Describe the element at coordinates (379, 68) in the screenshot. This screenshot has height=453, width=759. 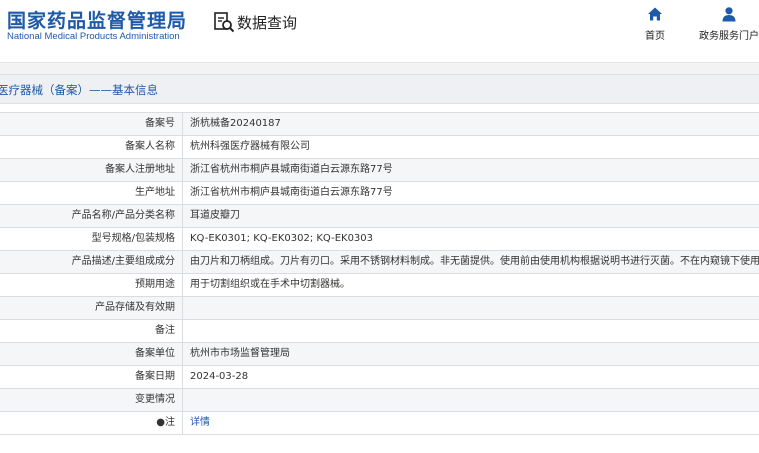
I see `header-divider` at that location.